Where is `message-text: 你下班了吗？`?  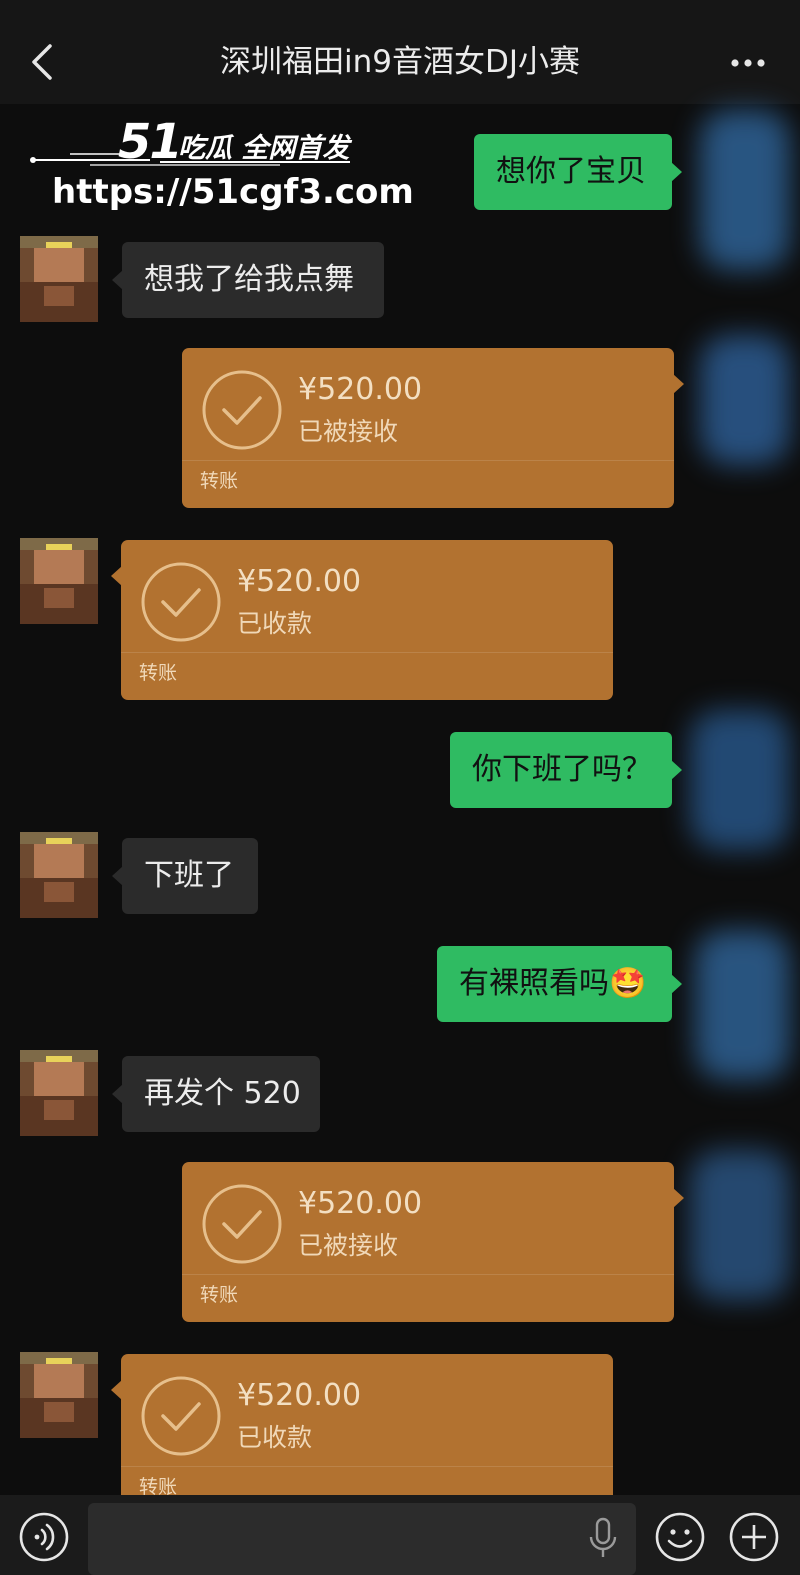 message-text: 你下班了吗？ is located at coordinates (562, 769).